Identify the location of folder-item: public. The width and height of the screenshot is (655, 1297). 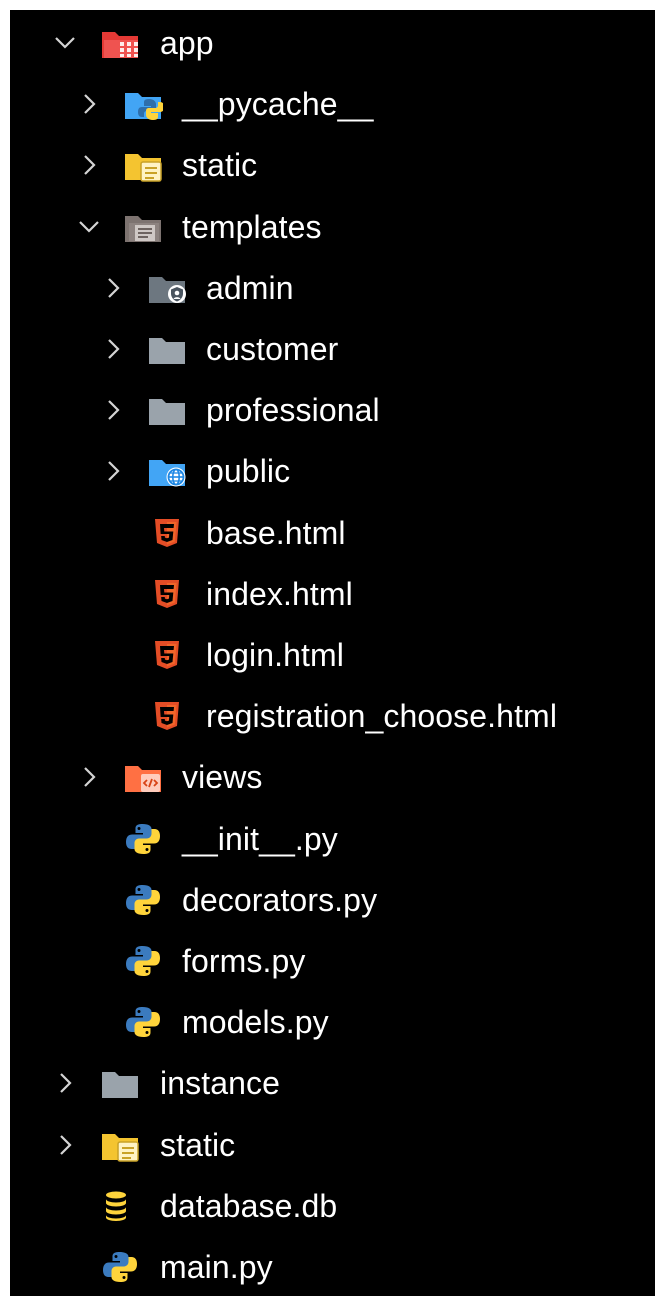
(332, 470).